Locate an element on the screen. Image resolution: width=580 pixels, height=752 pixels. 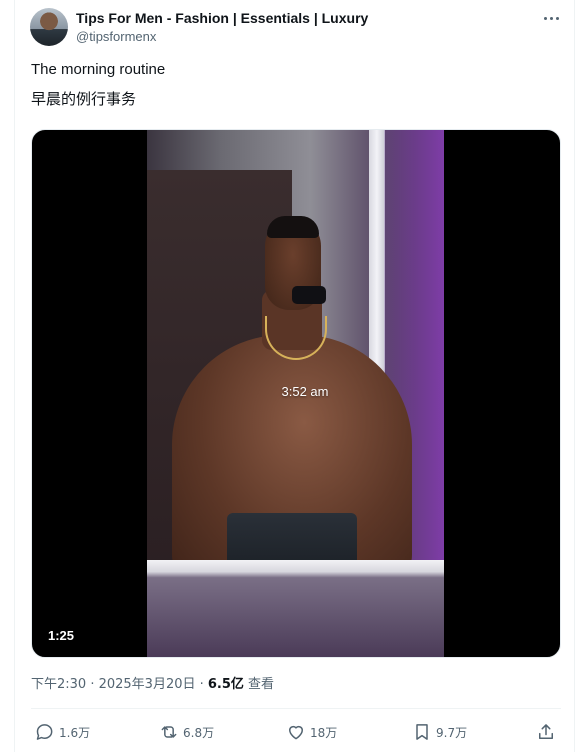
like-button: 18万 is located at coordinates (311, 732).